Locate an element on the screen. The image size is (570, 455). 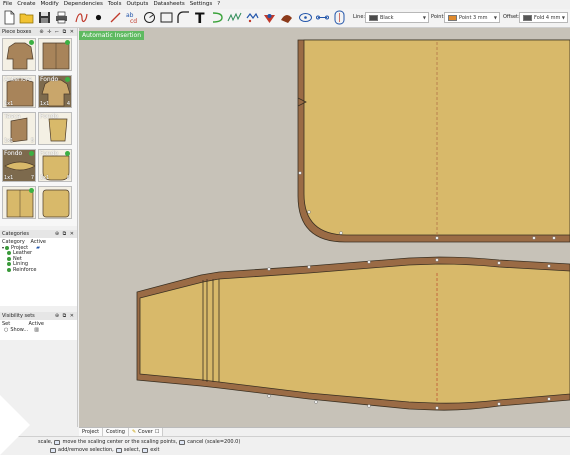
piece-thumbnail: Fondo 1x1 8 is located at coordinates (55, 165).